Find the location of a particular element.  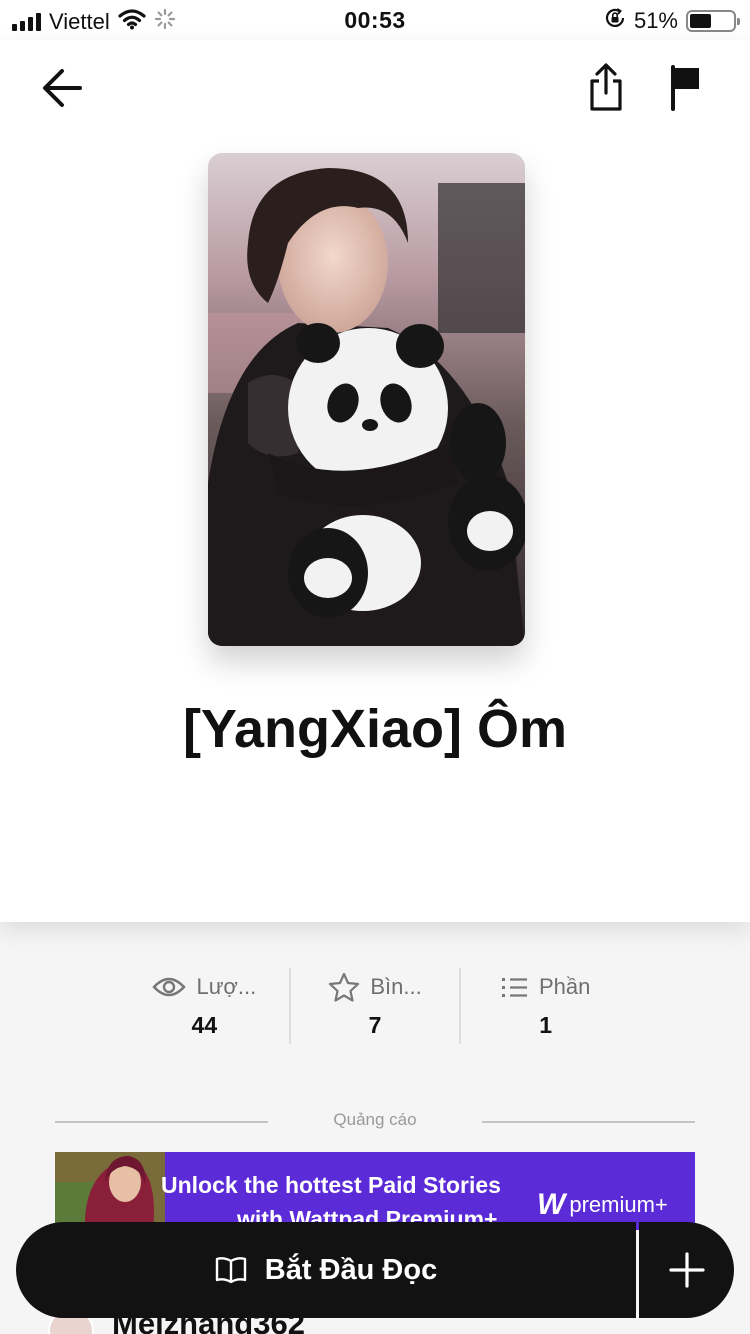

status-bar: Viettel 00:53 51% is located at coordinates (375, 20).